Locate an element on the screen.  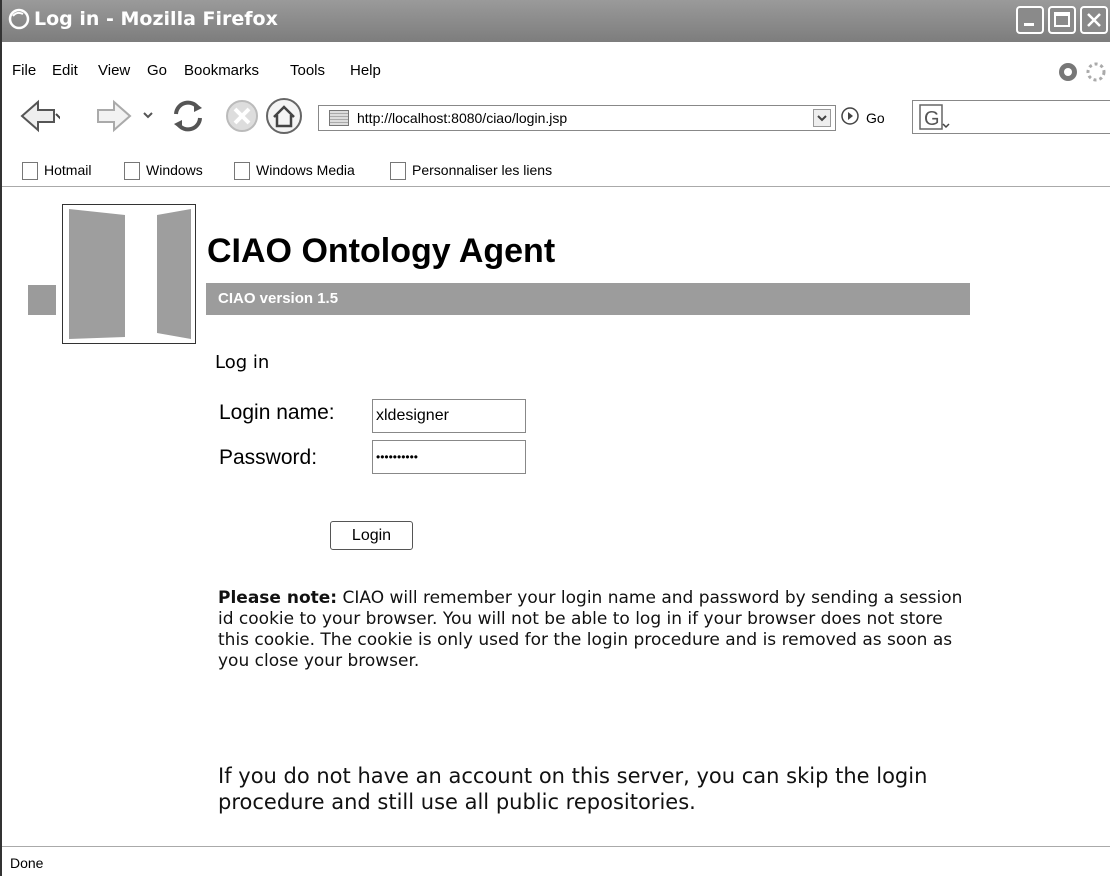
menu-go: Go is located at coordinates (157, 70).